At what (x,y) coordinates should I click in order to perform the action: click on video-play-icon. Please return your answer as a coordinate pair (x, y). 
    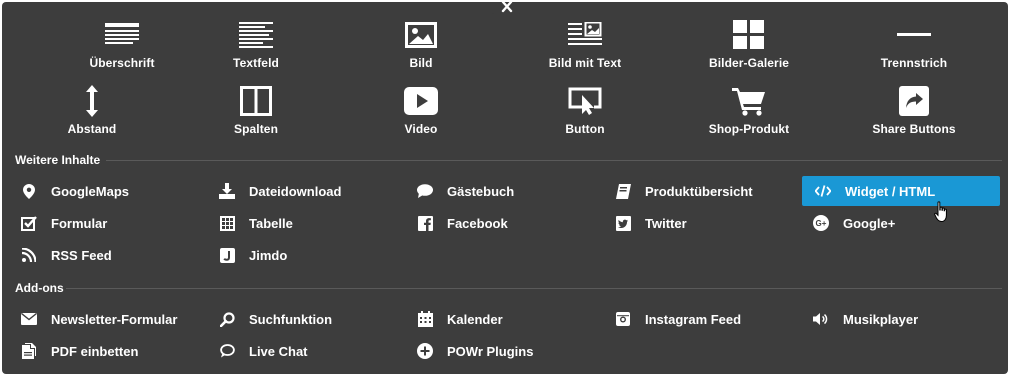
    Looking at the image, I should click on (421, 101).